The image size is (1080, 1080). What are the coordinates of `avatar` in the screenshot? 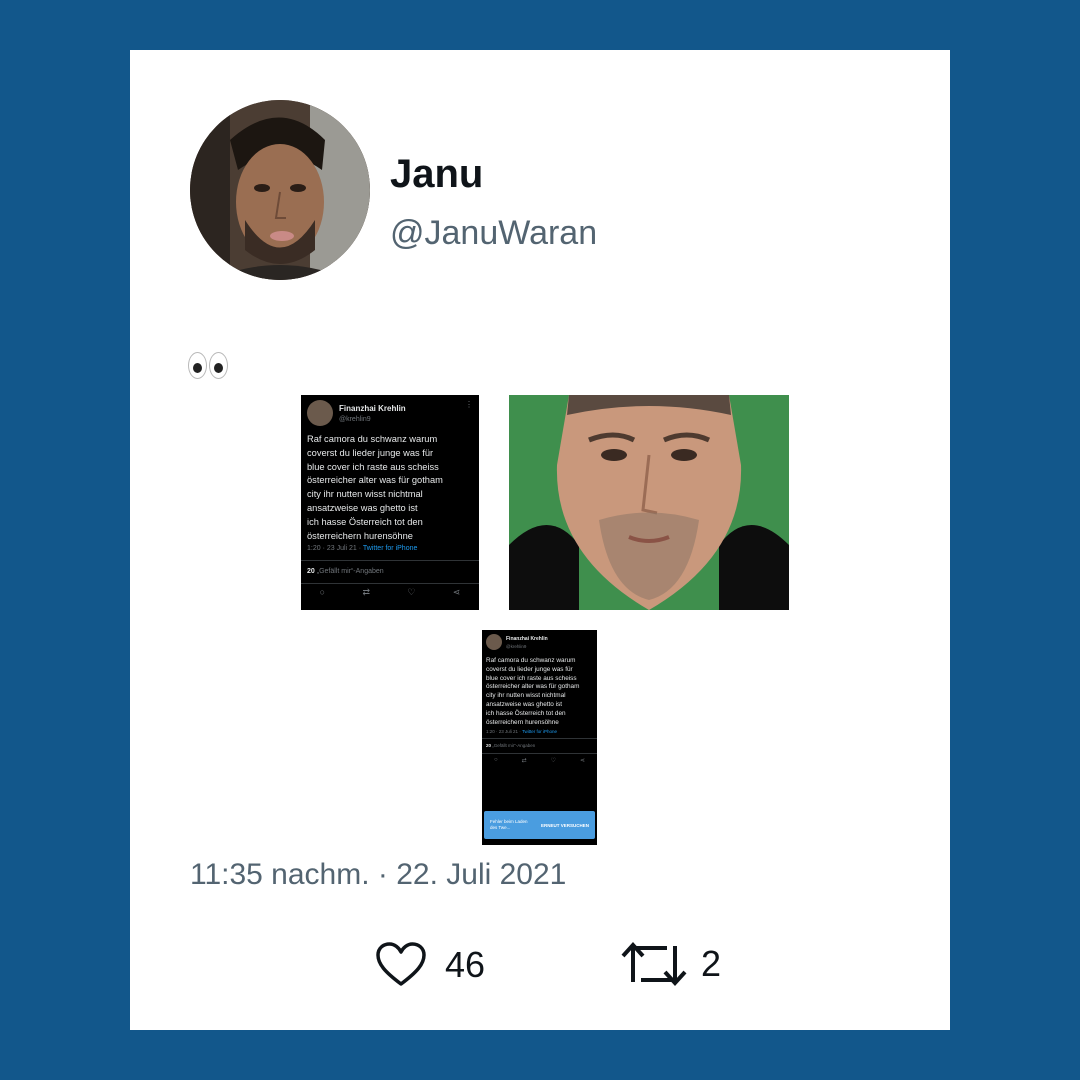 It's located at (280, 190).